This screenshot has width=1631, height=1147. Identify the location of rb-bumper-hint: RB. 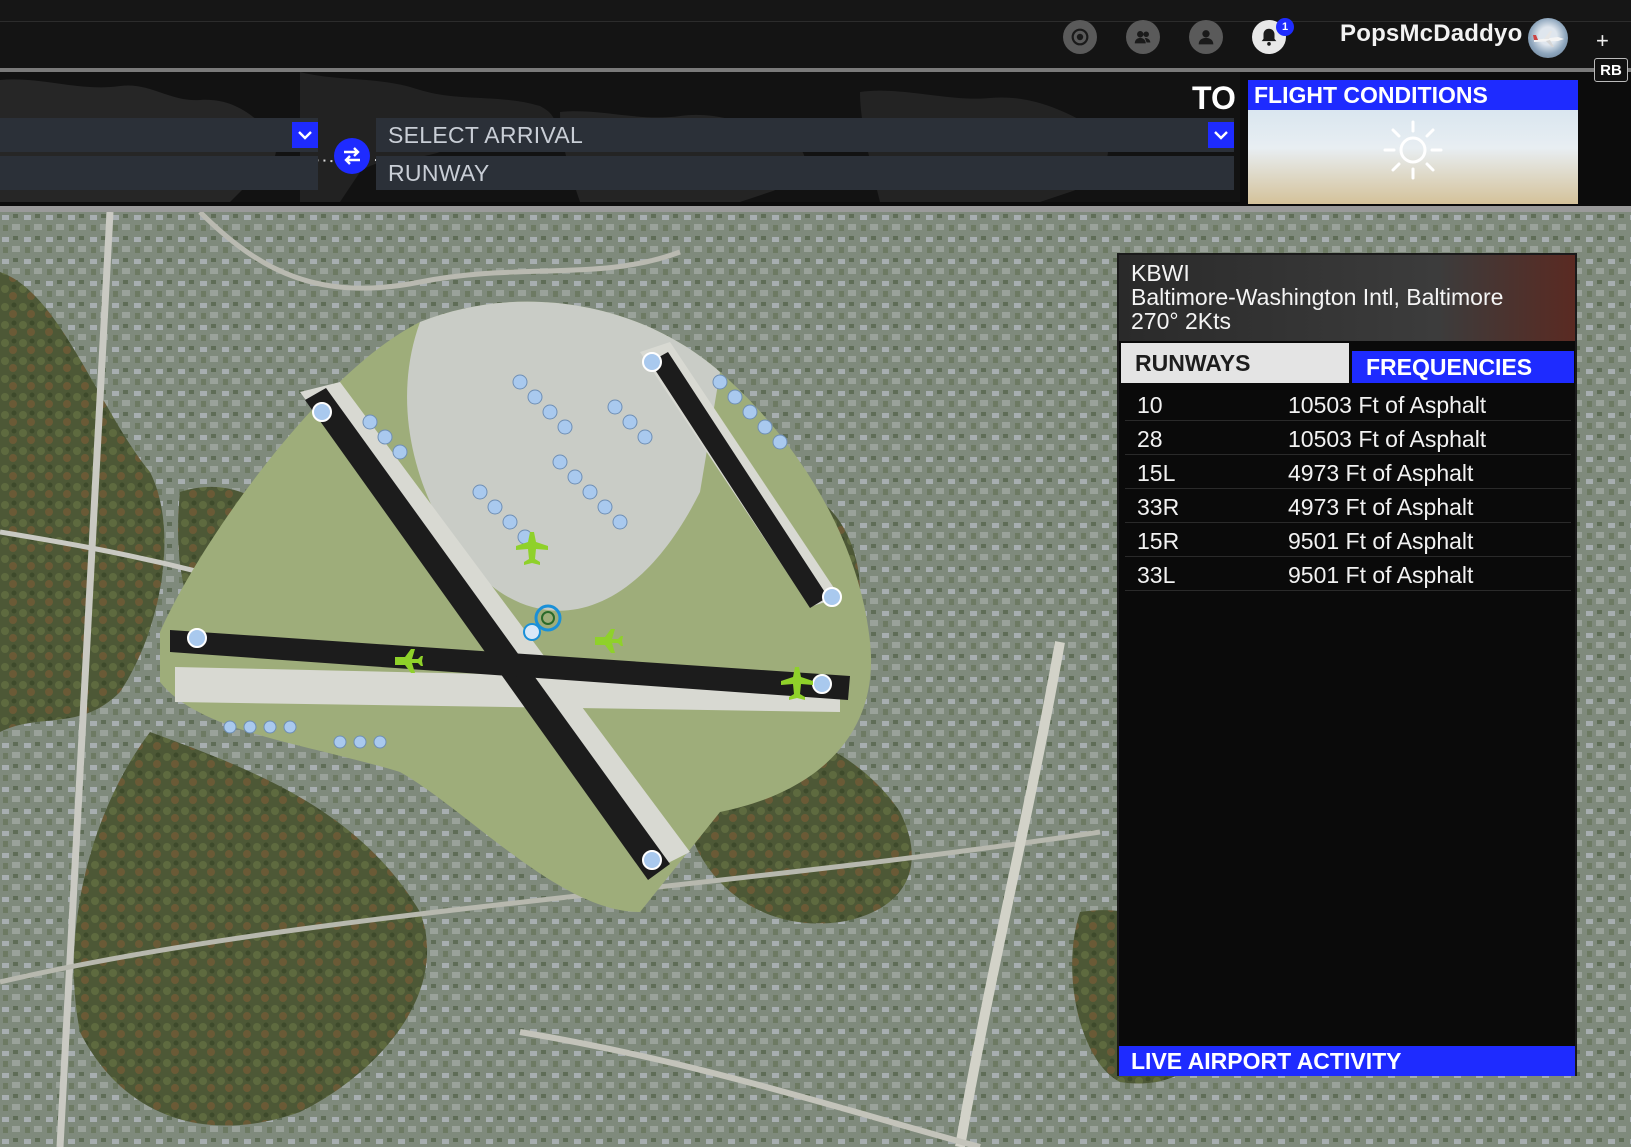
(1611, 70).